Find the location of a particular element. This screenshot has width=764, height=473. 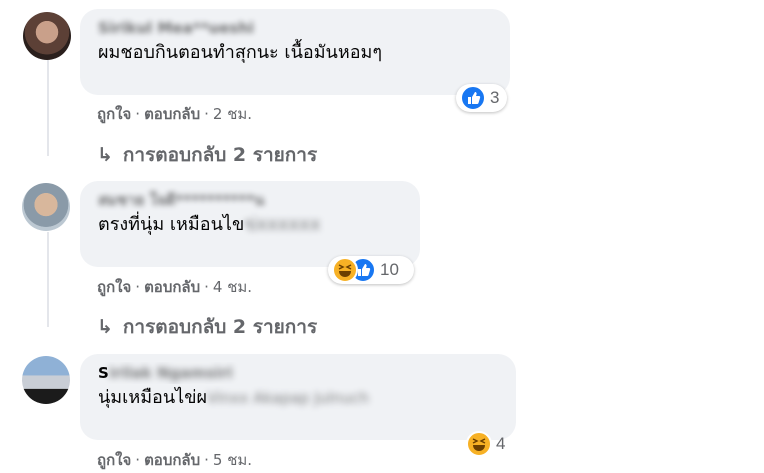

censored-text: ข่xxxxxx is located at coordinates (282, 224).